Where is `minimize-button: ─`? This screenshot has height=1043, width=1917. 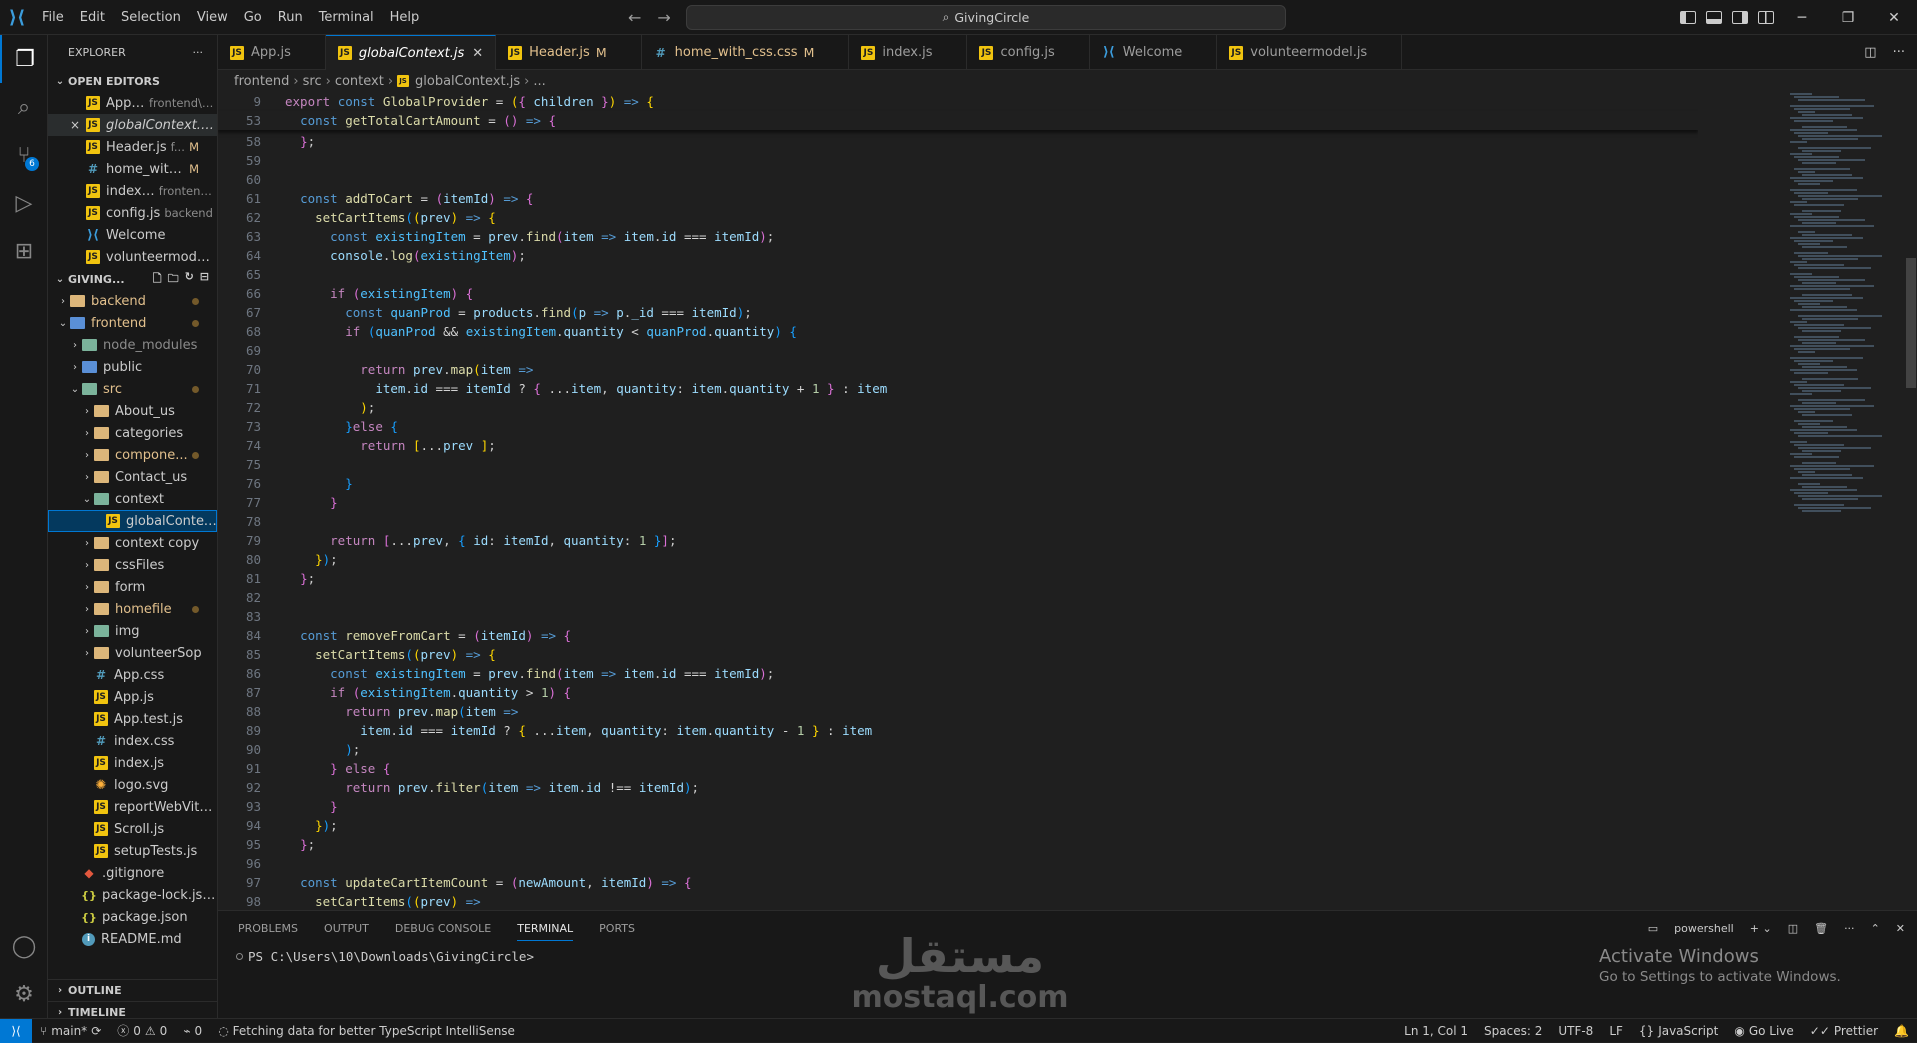
minimize-button: ─ is located at coordinates (1802, 17).